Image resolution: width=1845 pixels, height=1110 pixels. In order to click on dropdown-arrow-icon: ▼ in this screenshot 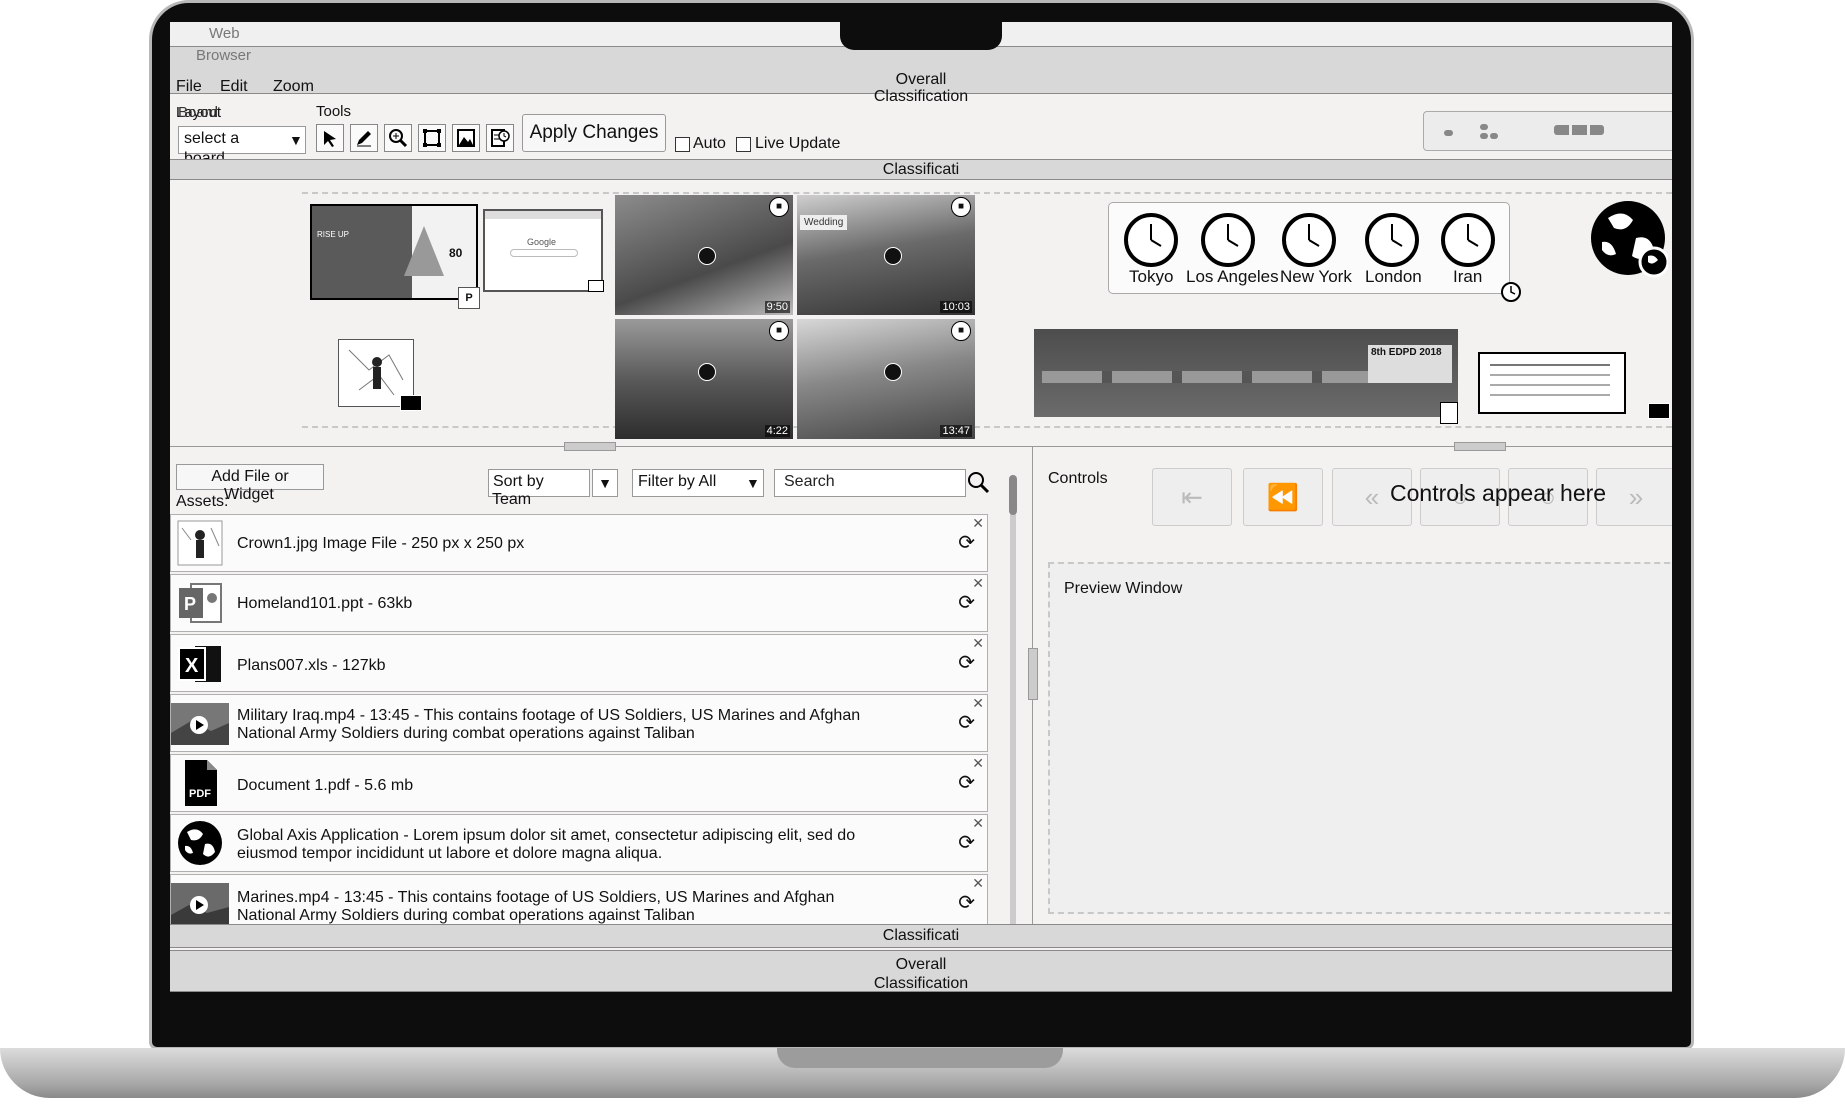, I will do `click(296, 140)`.